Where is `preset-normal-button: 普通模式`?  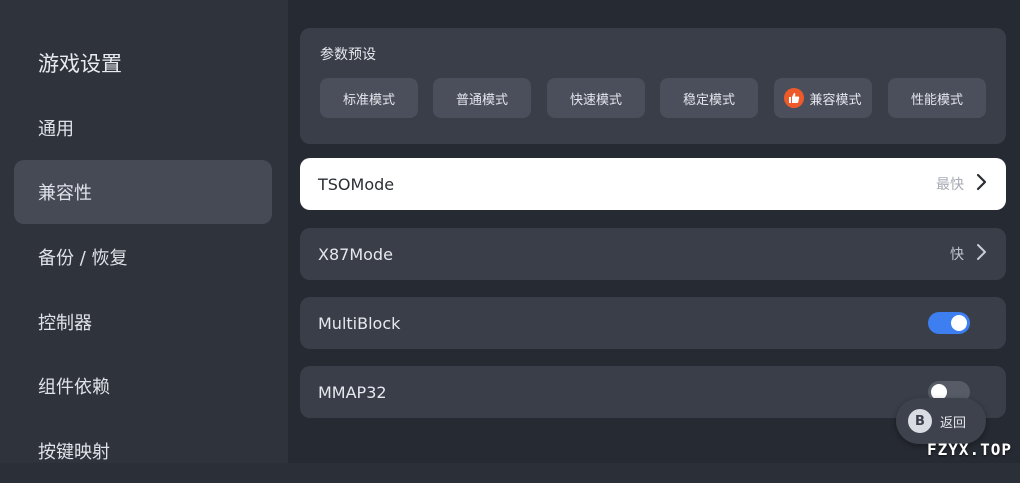 preset-normal-button: 普通模式 is located at coordinates (482, 98).